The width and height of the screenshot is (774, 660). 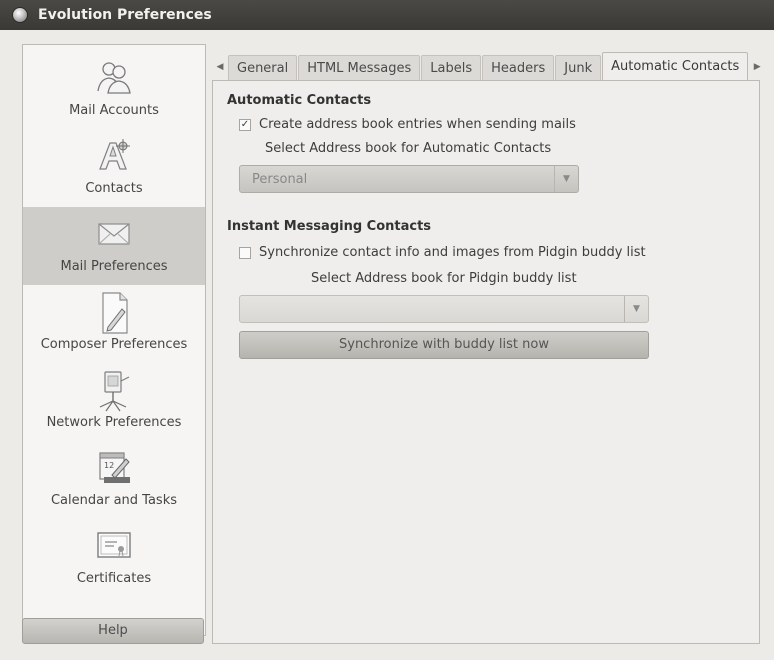 I want to click on create-entries-checkbox: ✓, so click(x=245, y=124).